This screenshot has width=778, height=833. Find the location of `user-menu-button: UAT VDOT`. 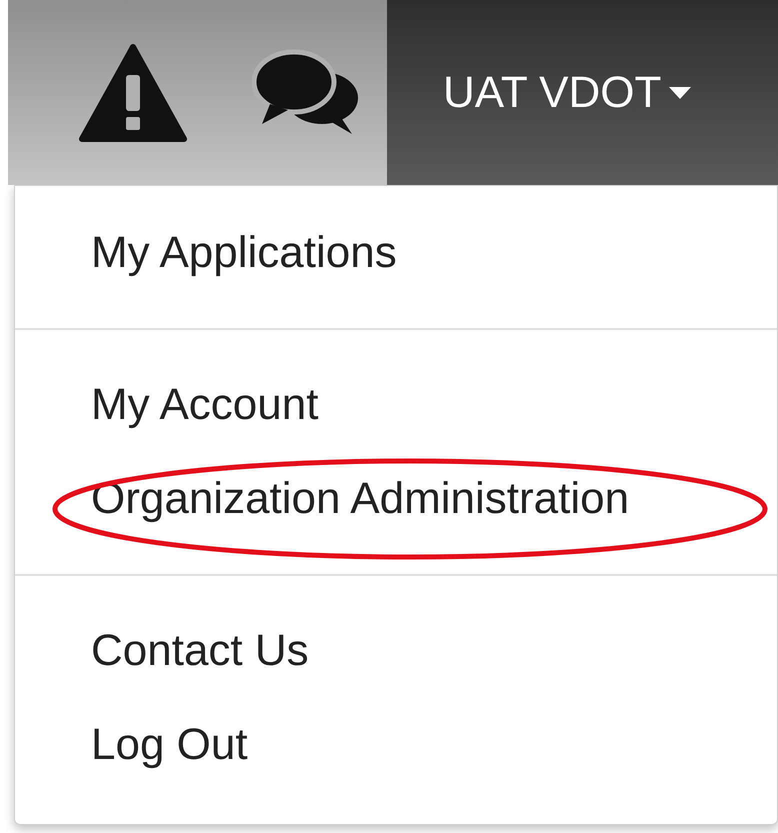

user-menu-button: UAT VDOT is located at coordinates (582, 92).